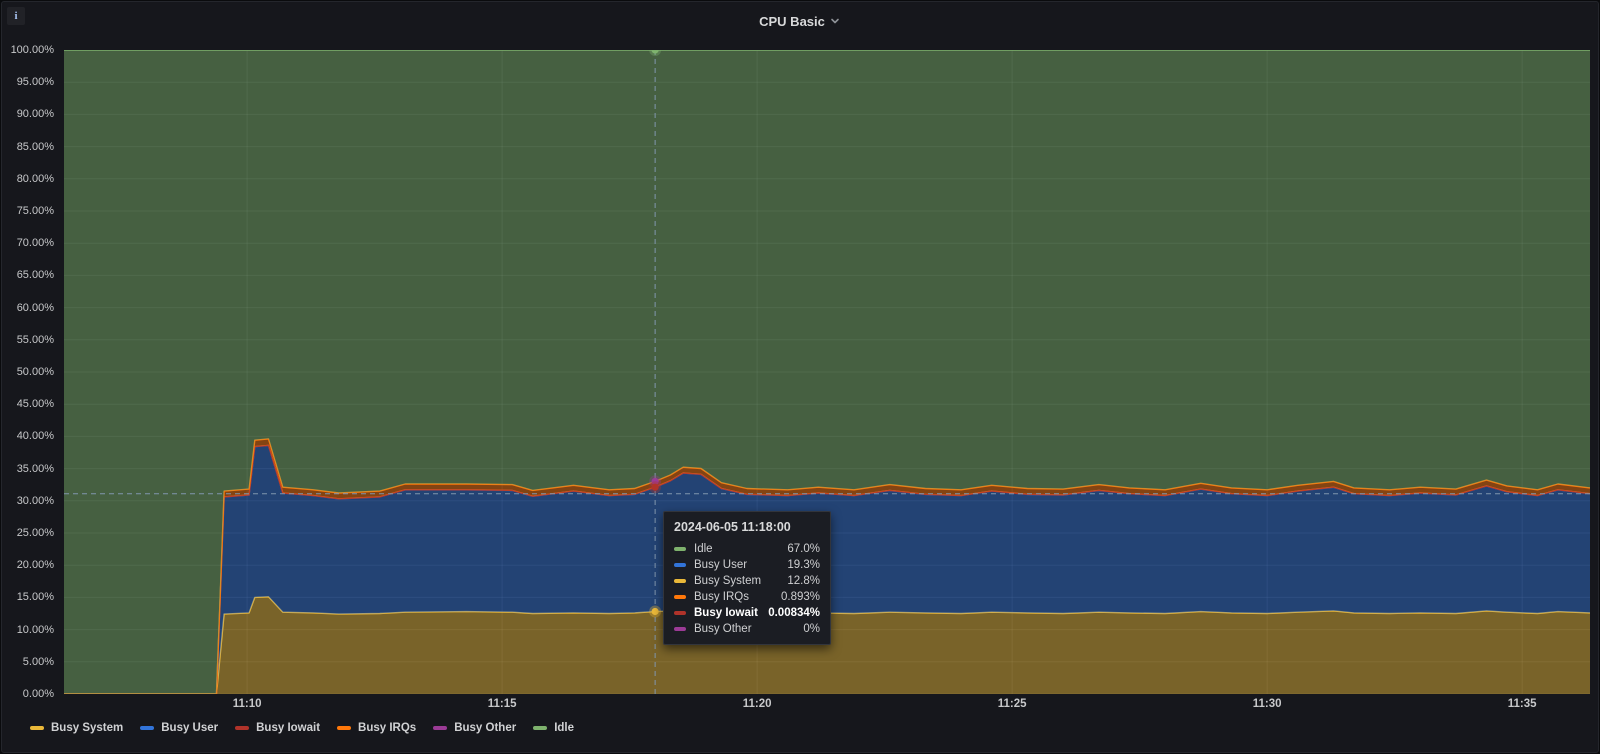 The image size is (1600, 754). What do you see at coordinates (800, 597) in the screenshot?
I see `tooltip-series-value: 0.893%` at bounding box center [800, 597].